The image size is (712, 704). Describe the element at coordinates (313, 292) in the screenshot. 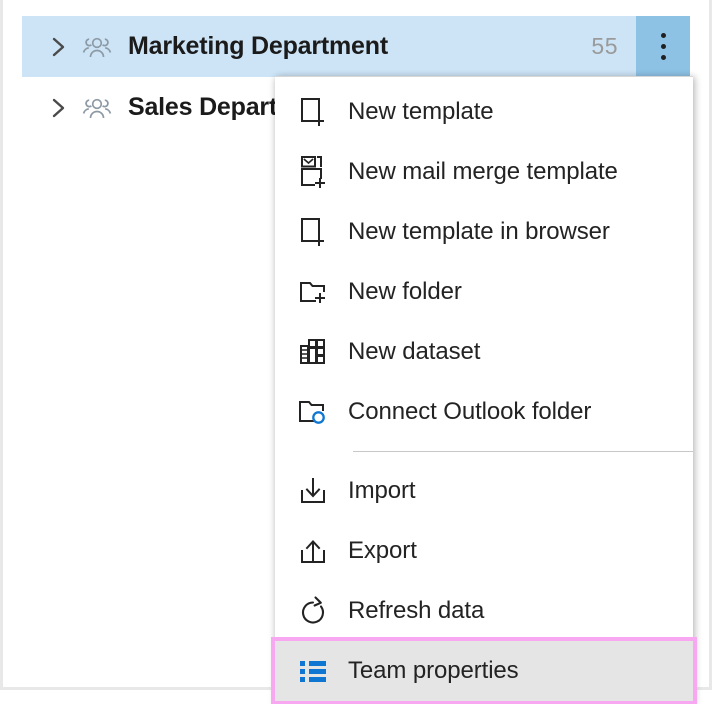

I see `new-folder-plus-icon` at that location.